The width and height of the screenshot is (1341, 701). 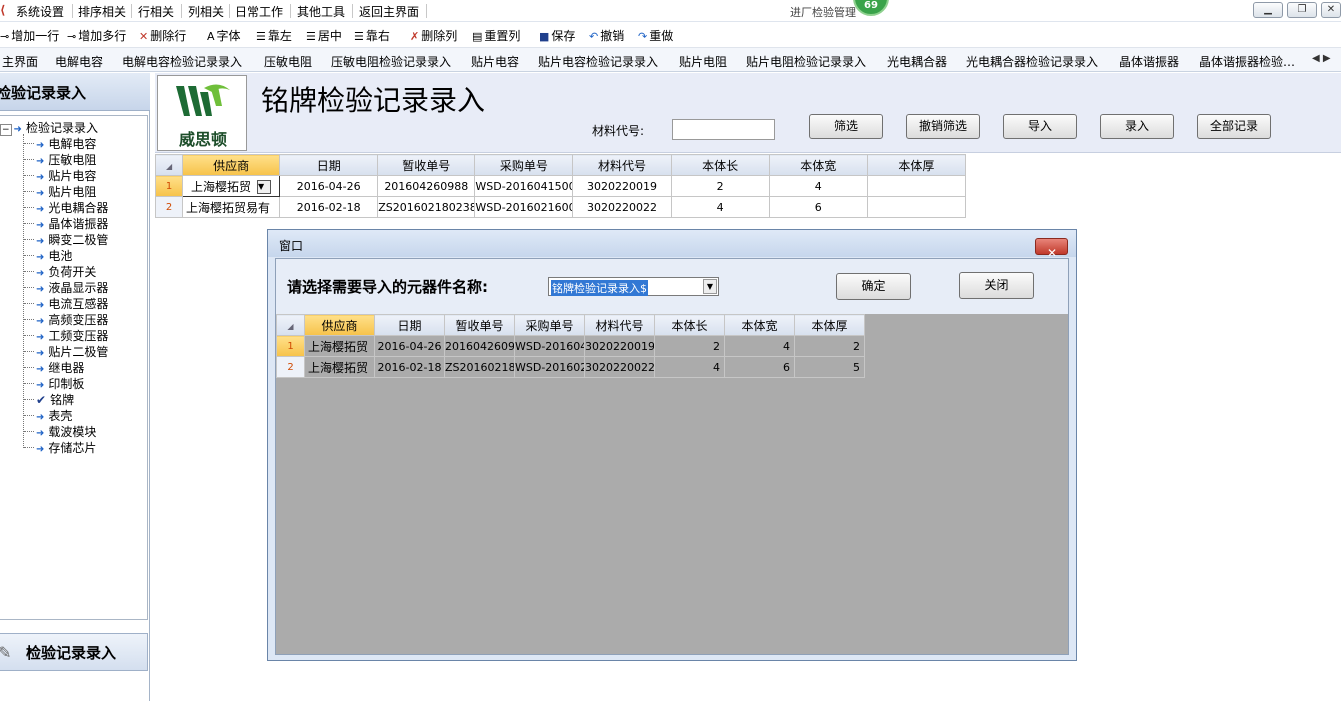 I want to click on save-button: ■ 保存, so click(x=557, y=35).